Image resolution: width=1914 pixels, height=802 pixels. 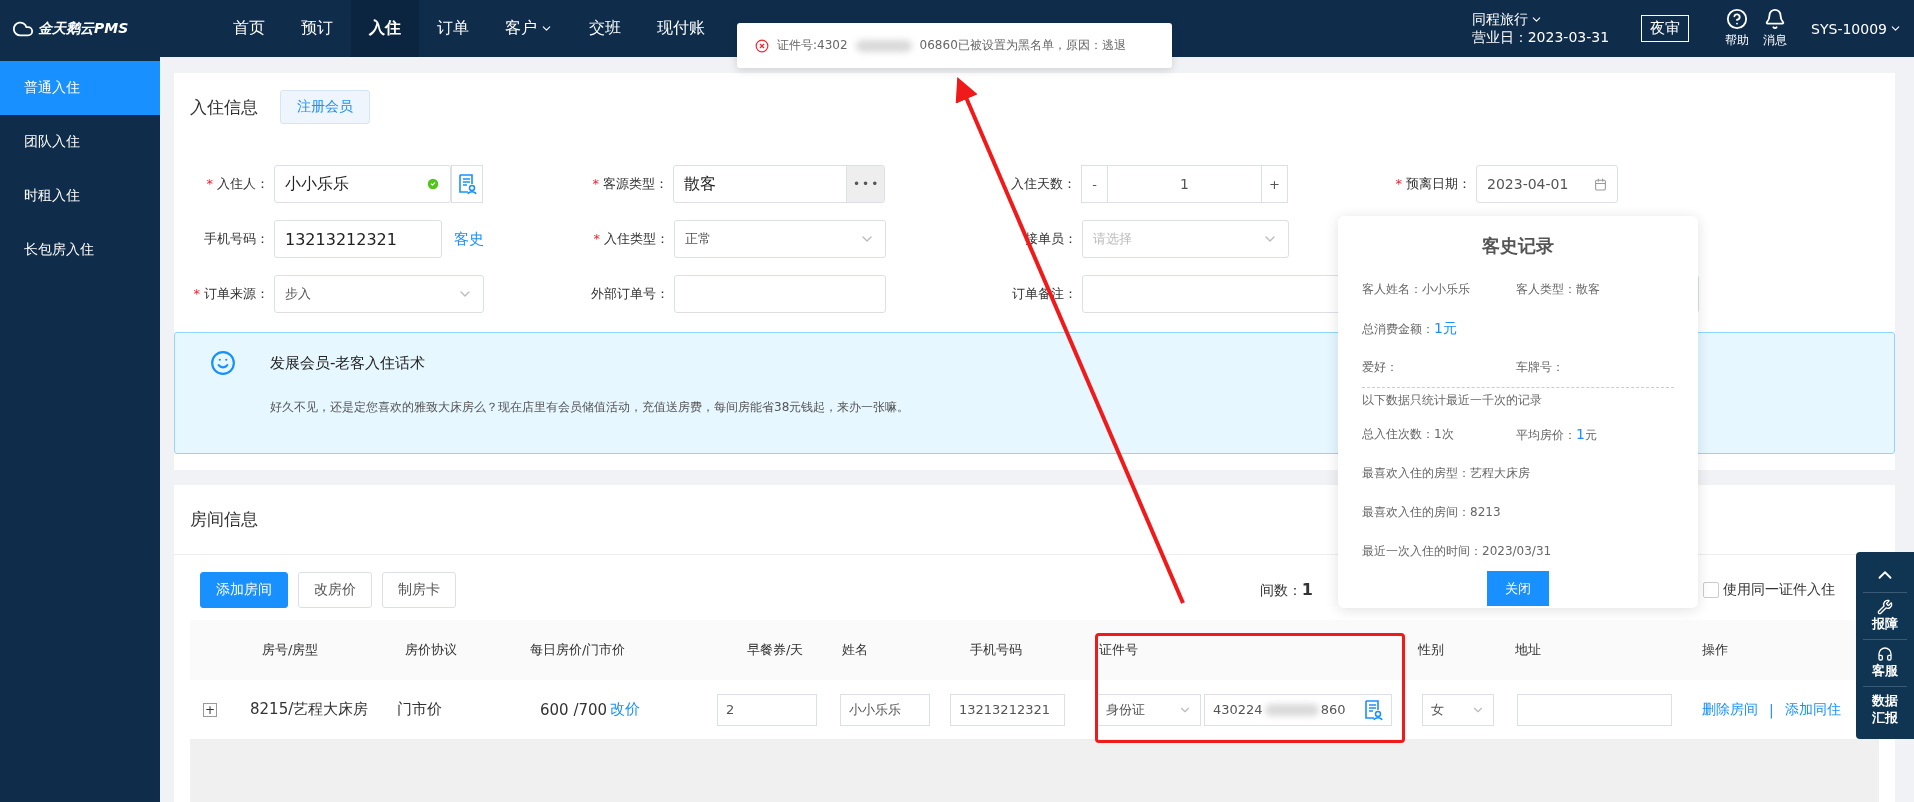 I want to click on same-id-checkbox: 使用同一证件入住, so click(x=1769, y=590).